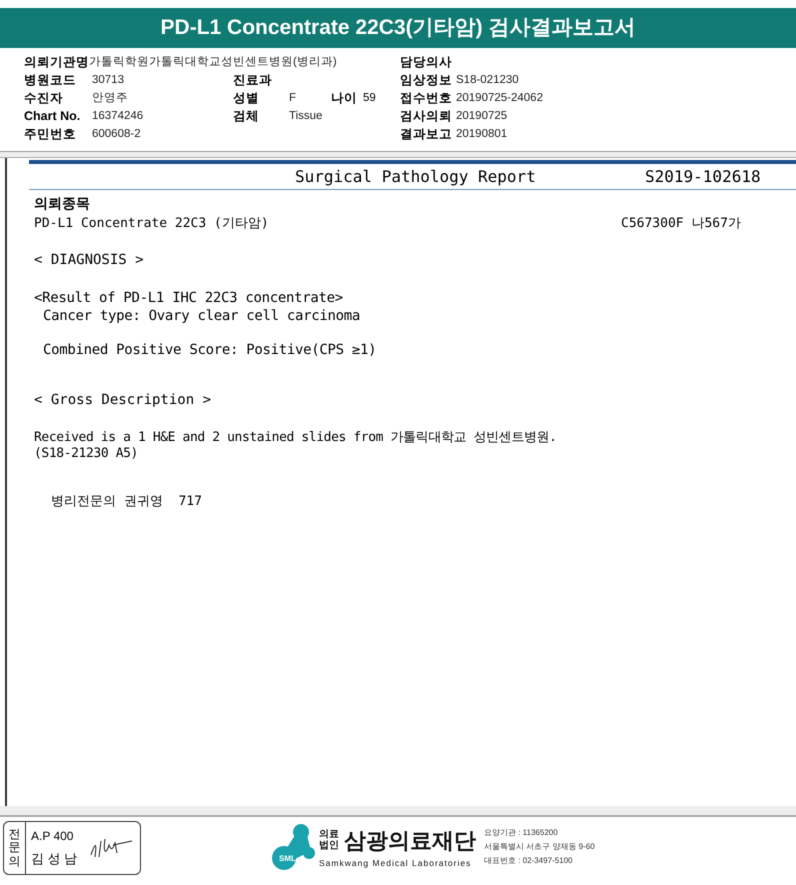 This screenshot has width=796, height=885. I want to click on pathologist-signature: 병리전문의 권귀영 717, so click(126, 501).